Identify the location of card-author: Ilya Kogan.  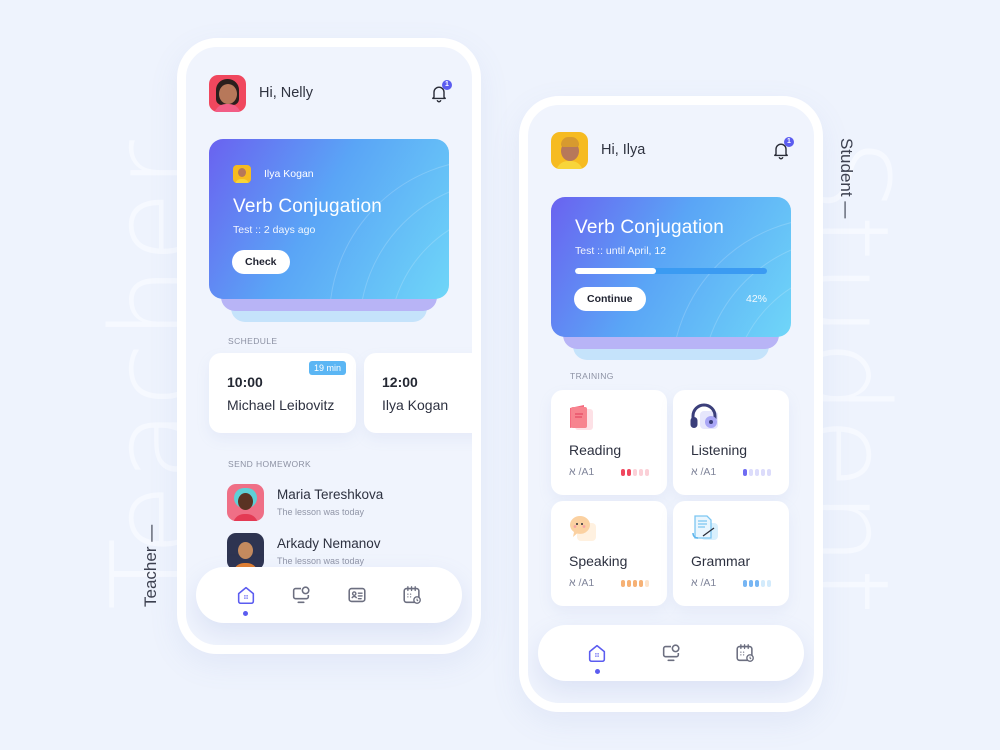
(273, 174).